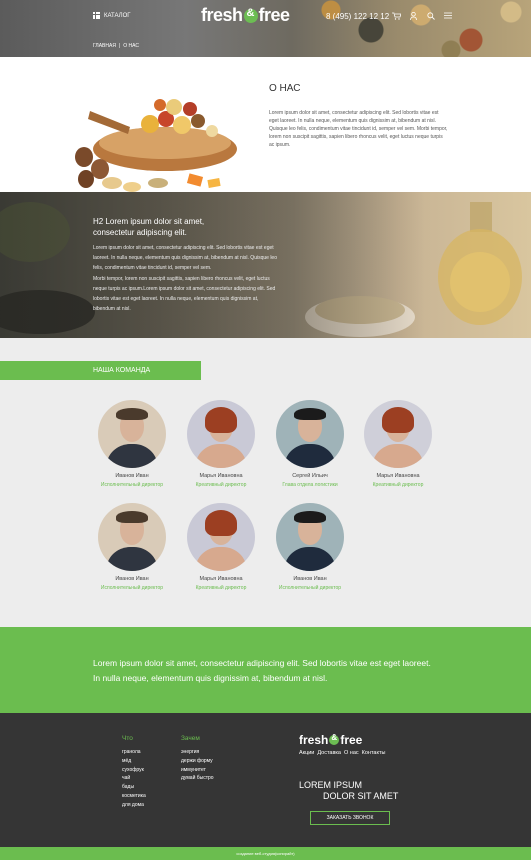  Describe the element at coordinates (413, 15) in the screenshot. I see `user-icon` at that location.